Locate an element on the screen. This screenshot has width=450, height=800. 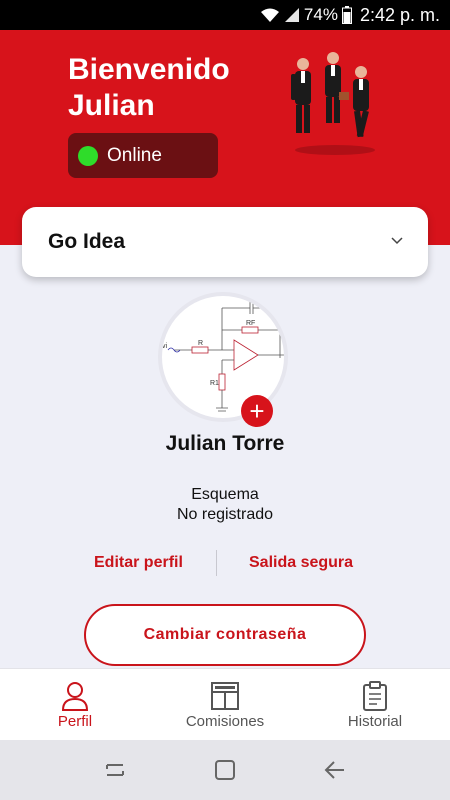
scheme-label: Esquema is located at coordinates (225, 494).